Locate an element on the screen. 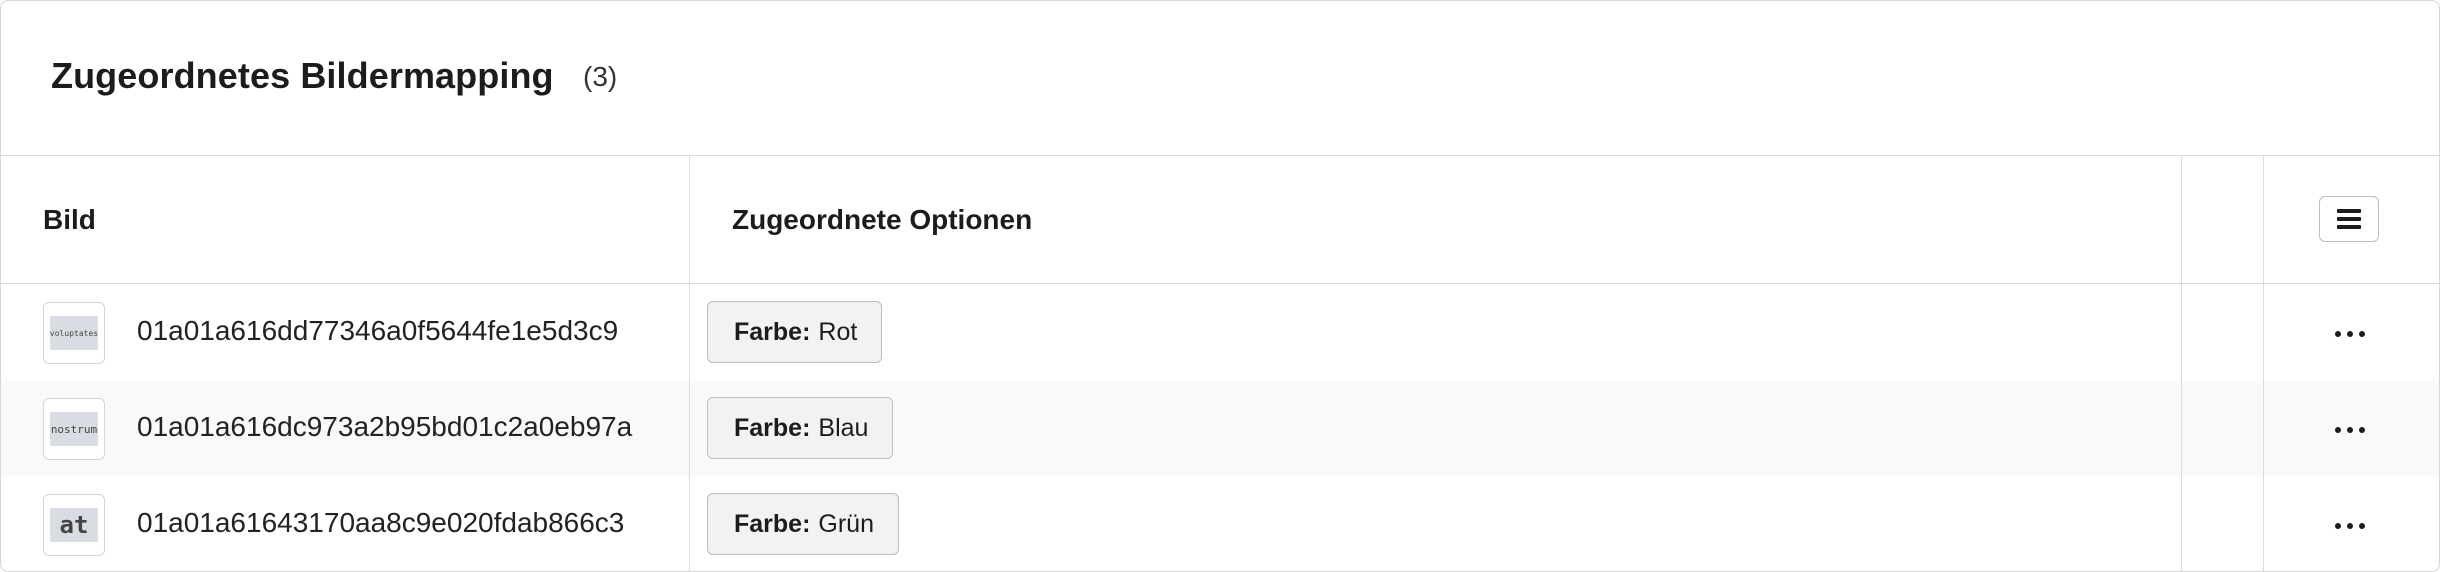 This screenshot has width=2440, height=572. thumbnail-image: voluptates is located at coordinates (74, 333).